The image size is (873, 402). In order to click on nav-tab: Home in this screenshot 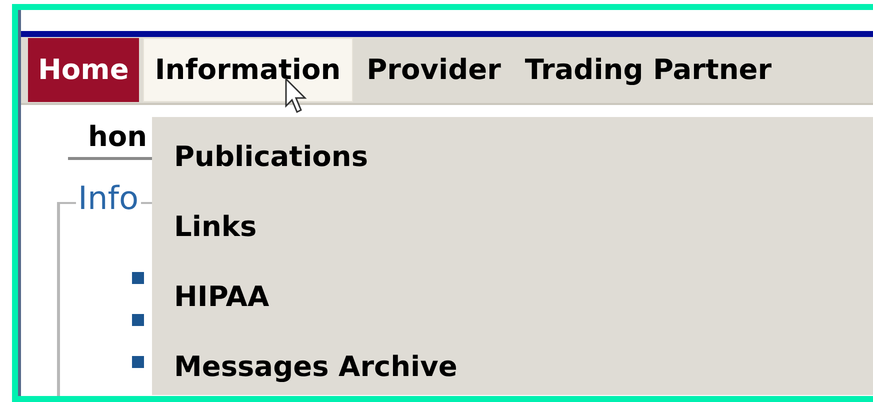, I will do `click(83, 70)`.